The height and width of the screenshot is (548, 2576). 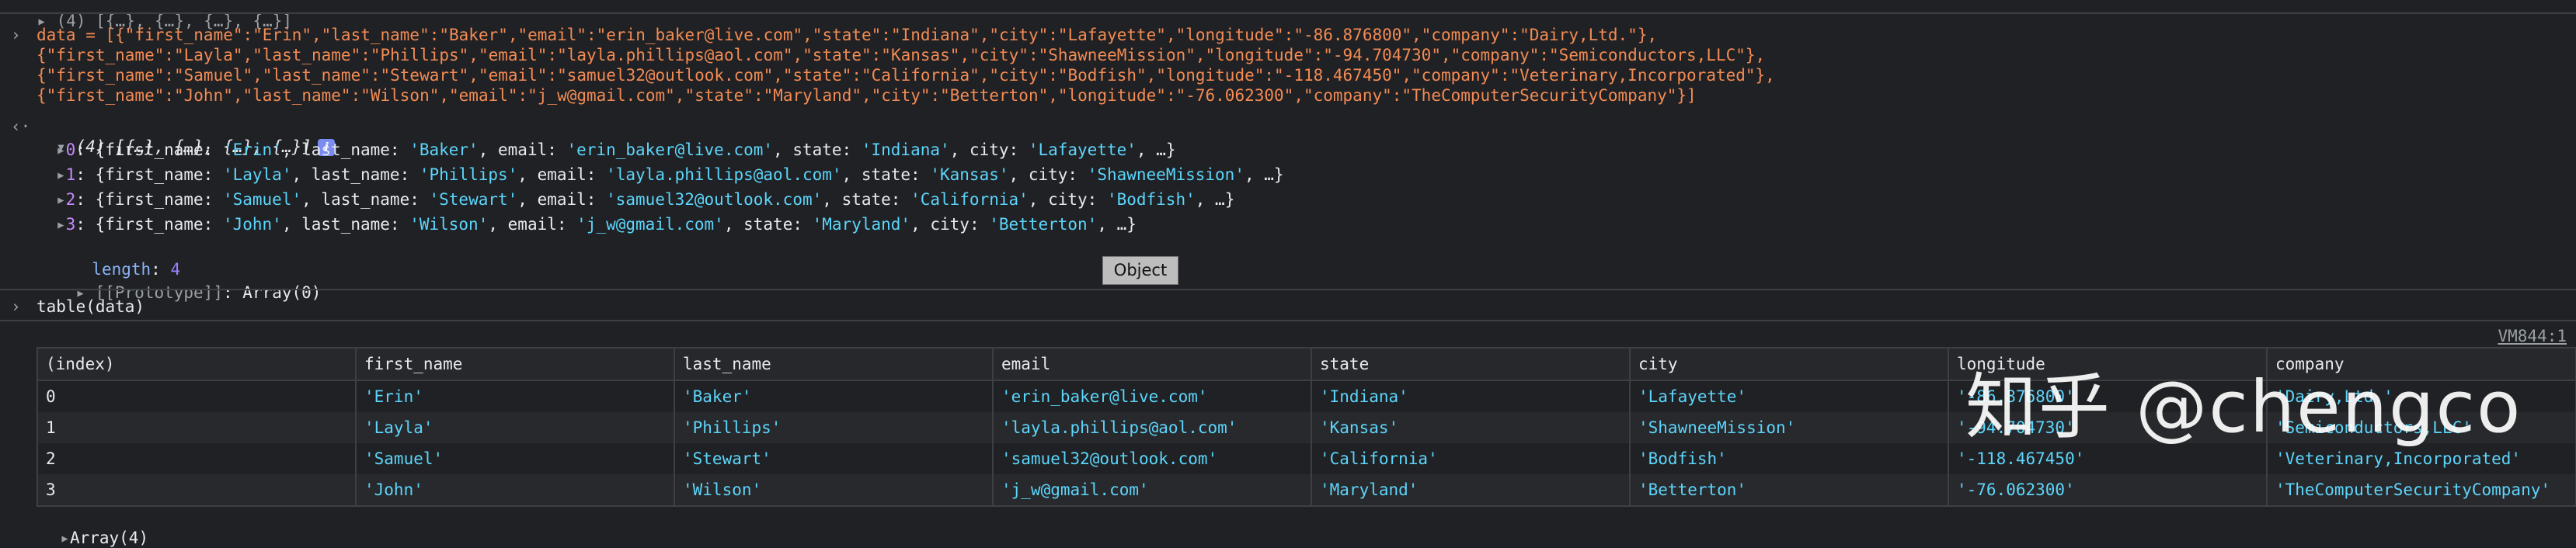 What do you see at coordinates (516, 427) in the screenshot?
I see `table-cell: 'Layla'` at bounding box center [516, 427].